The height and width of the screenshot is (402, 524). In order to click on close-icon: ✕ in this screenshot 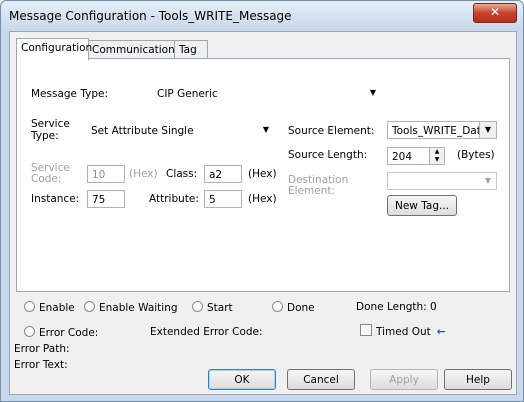, I will do `click(495, 12)`.